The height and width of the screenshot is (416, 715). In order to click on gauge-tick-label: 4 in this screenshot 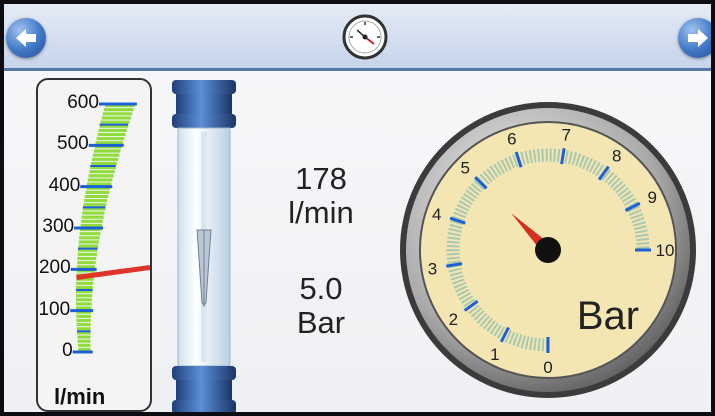, I will do `click(436, 214)`.